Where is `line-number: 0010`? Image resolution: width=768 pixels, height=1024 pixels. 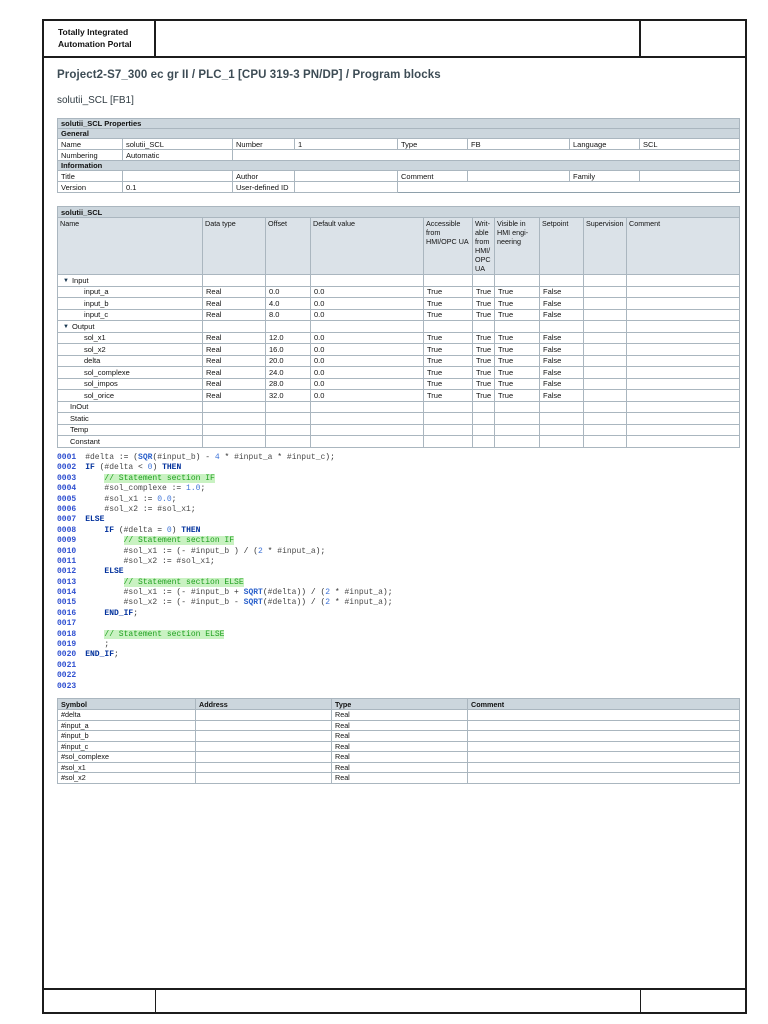 line-number: 0010 is located at coordinates (67, 551).